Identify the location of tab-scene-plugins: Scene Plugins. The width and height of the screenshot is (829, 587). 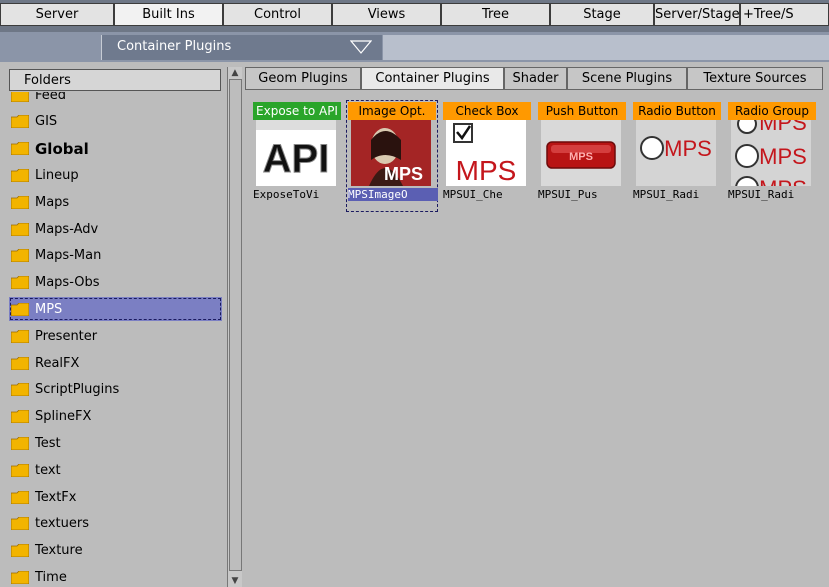
(627, 78).